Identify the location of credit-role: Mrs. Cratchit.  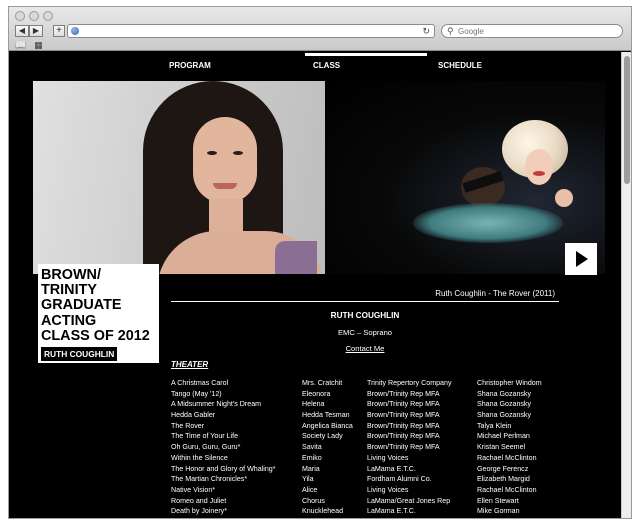
(322, 383).